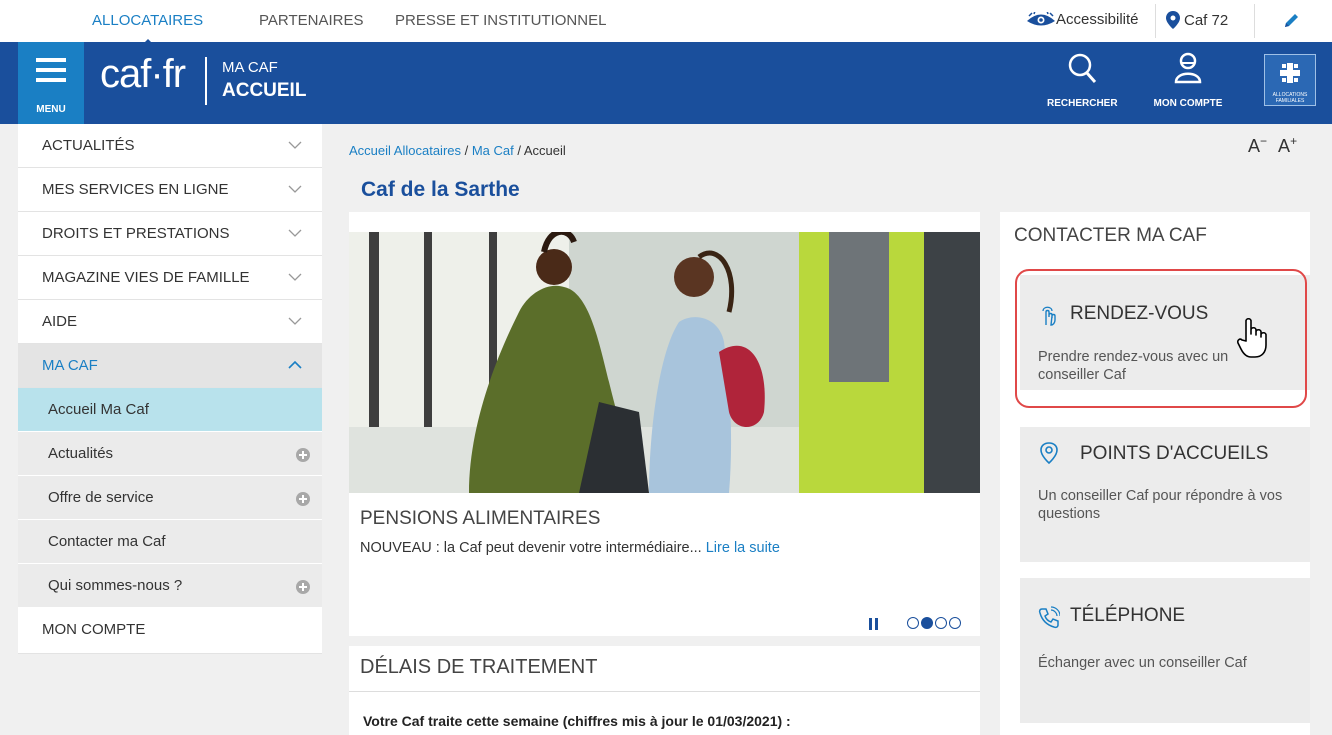 This screenshot has height=735, width=1332. I want to click on account-label: MON COMPTE, so click(1188, 103).